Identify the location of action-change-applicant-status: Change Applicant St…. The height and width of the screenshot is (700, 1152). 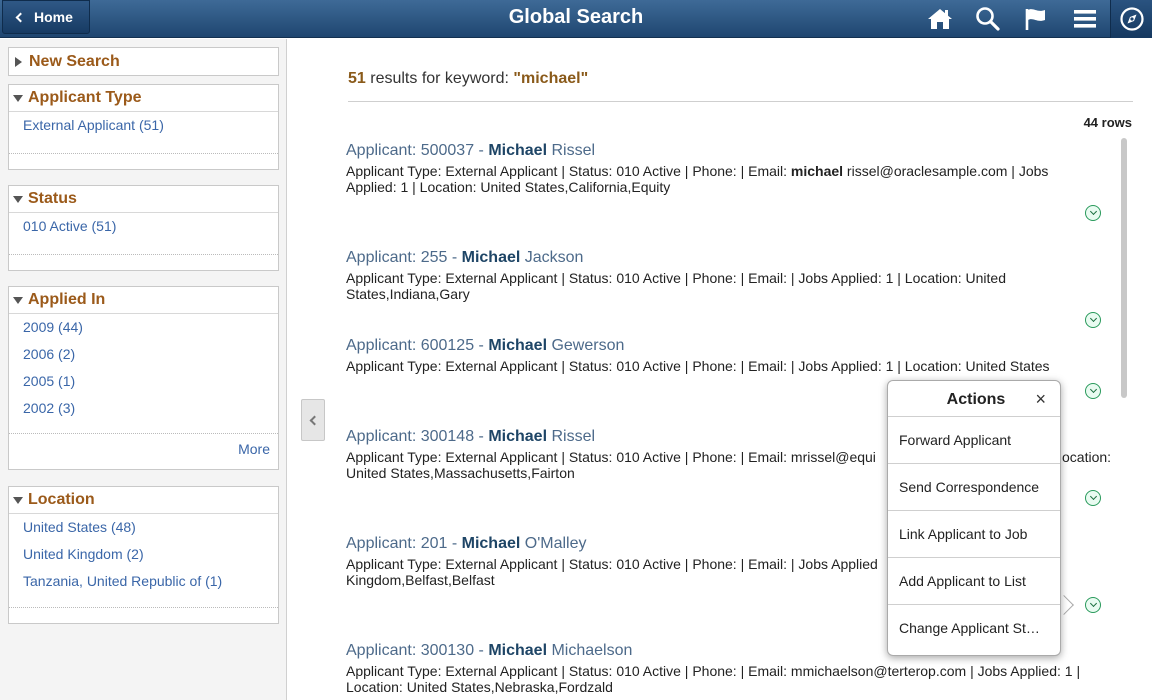
(974, 628).